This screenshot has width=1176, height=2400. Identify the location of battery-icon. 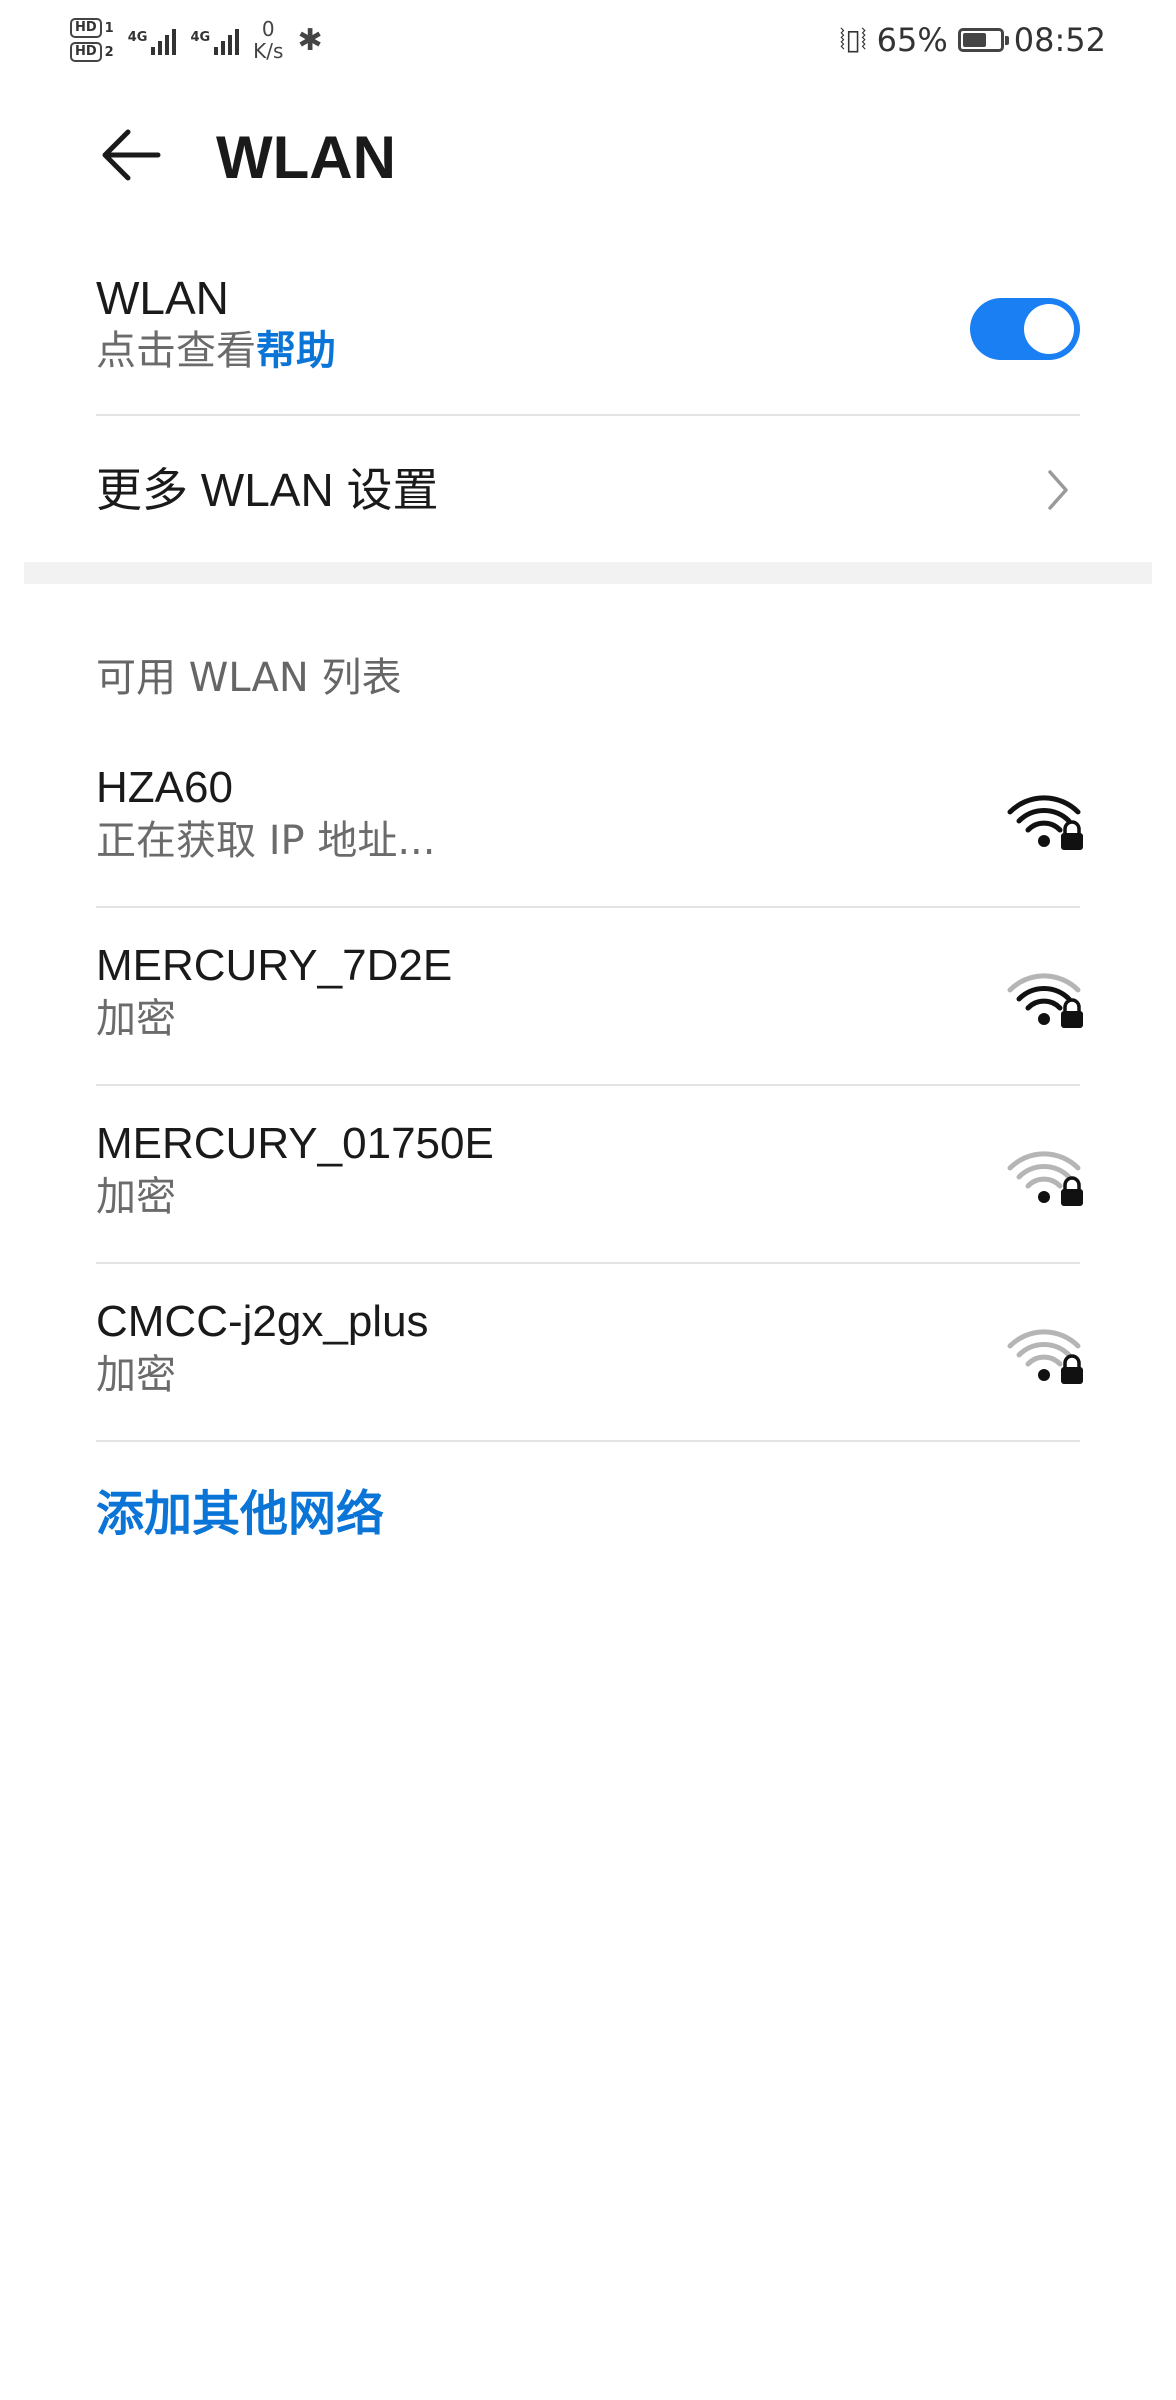
(983, 40).